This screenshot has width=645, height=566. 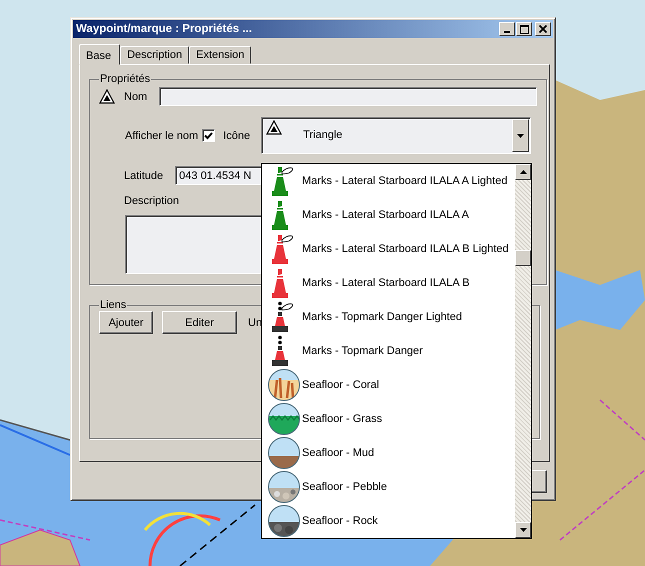 What do you see at coordinates (35, 430) in the screenshot?
I see `coastline` at bounding box center [35, 430].